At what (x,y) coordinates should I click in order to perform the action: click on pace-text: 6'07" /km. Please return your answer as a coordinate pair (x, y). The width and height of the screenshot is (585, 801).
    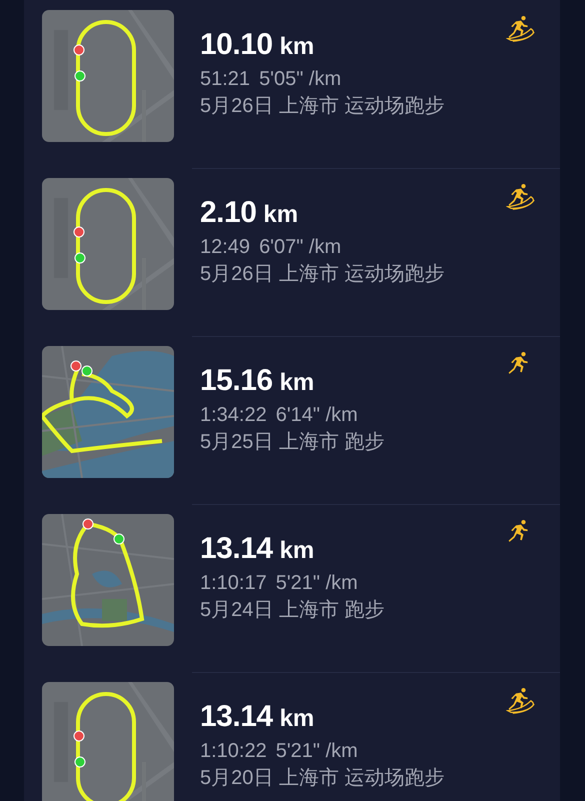
    Looking at the image, I should click on (300, 247).